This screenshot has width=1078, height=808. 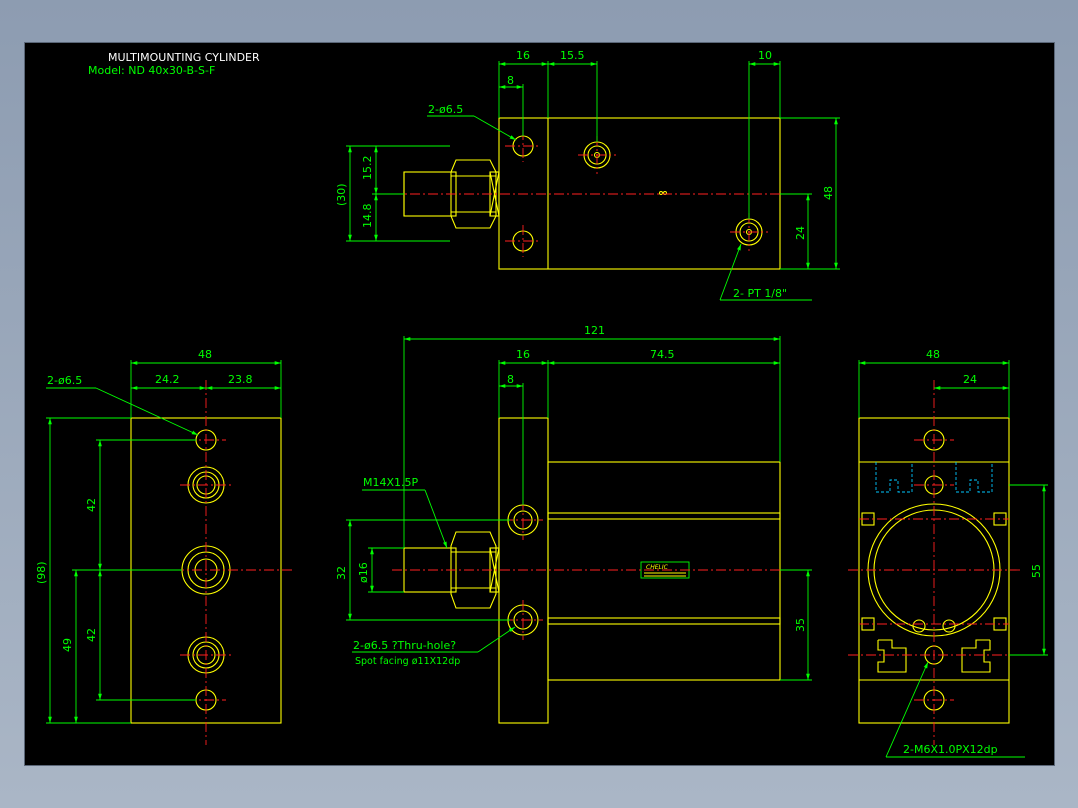 I want to click on front-dim-74-5: 74.5, so click(x=662, y=354).